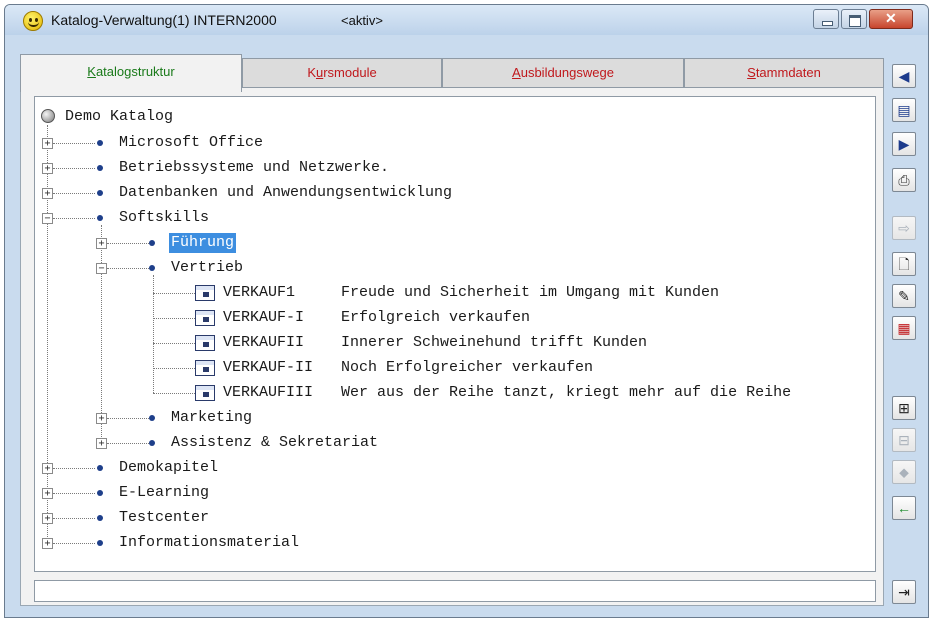 This screenshot has height=622, width=933. I want to click on module-code: VERKAUFII, so click(263, 343).